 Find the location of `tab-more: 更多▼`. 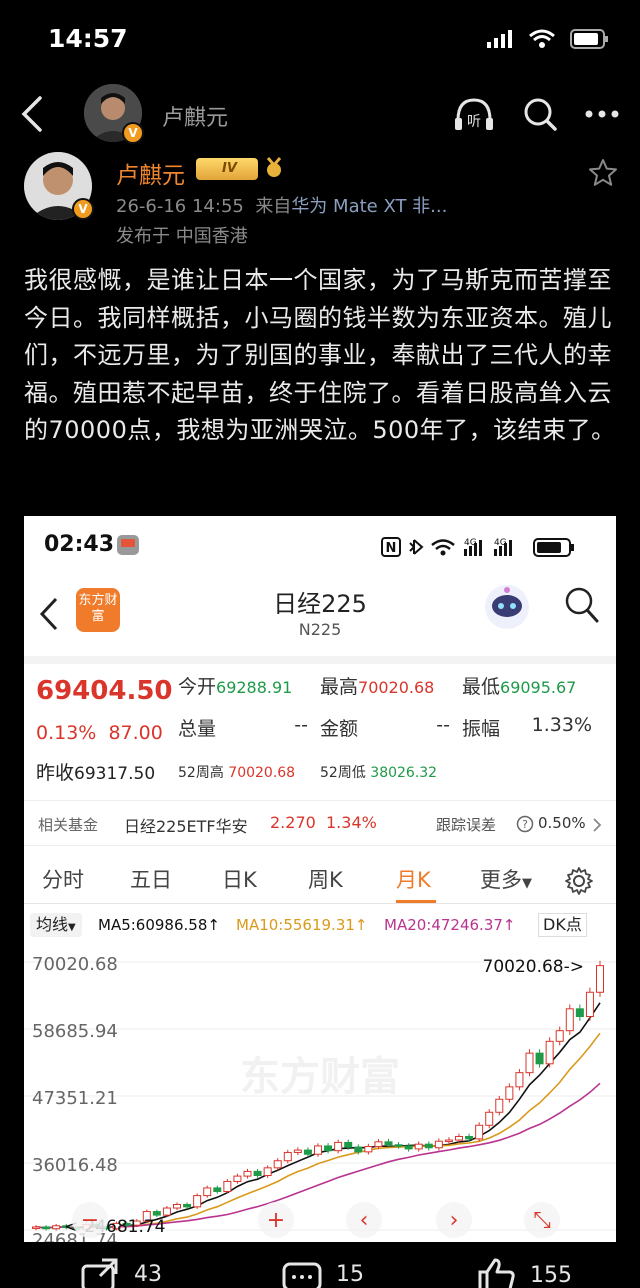

tab-more: 更多▼ is located at coordinates (506, 879).